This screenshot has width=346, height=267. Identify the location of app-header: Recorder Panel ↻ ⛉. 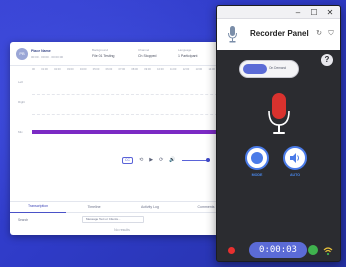
(278, 34).